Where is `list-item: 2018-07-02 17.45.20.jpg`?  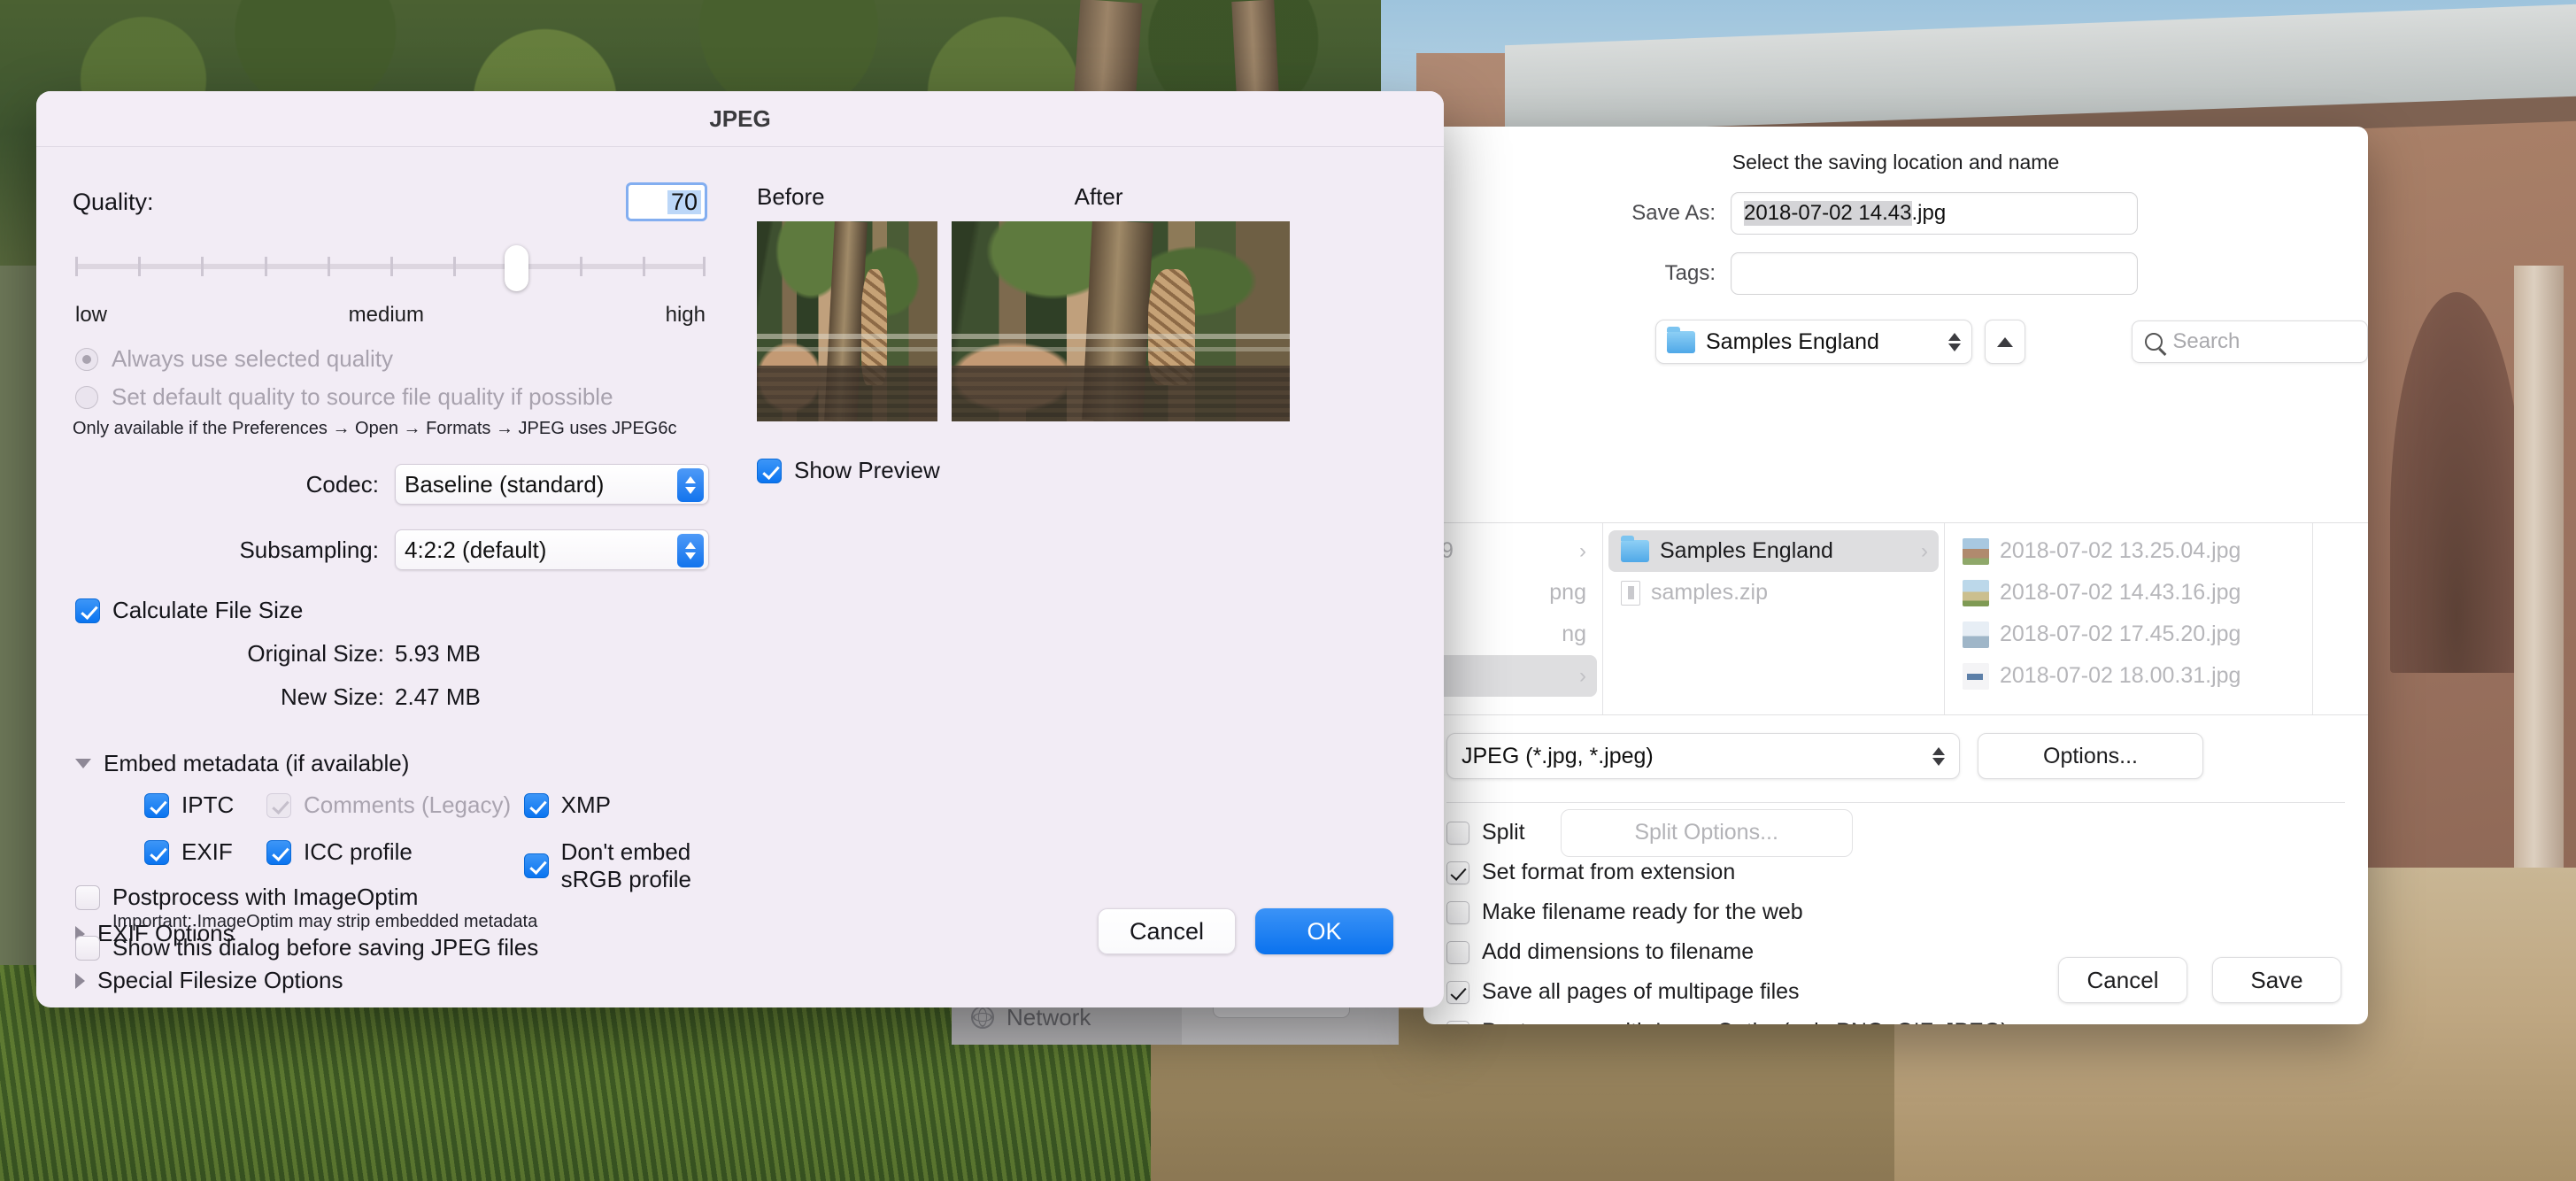
list-item: 2018-07-02 17.45.20.jpg is located at coordinates (2128, 635).